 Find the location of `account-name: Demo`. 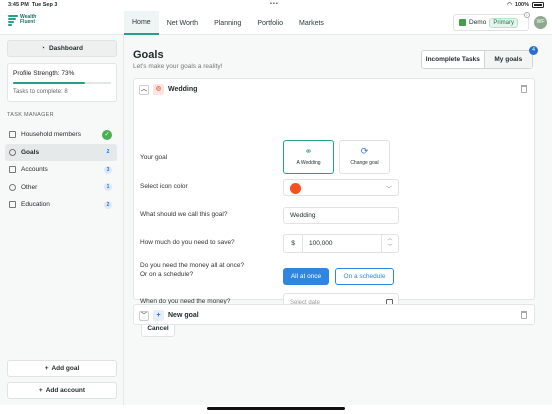

account-name: Demo is located at coordinates (478, 22).